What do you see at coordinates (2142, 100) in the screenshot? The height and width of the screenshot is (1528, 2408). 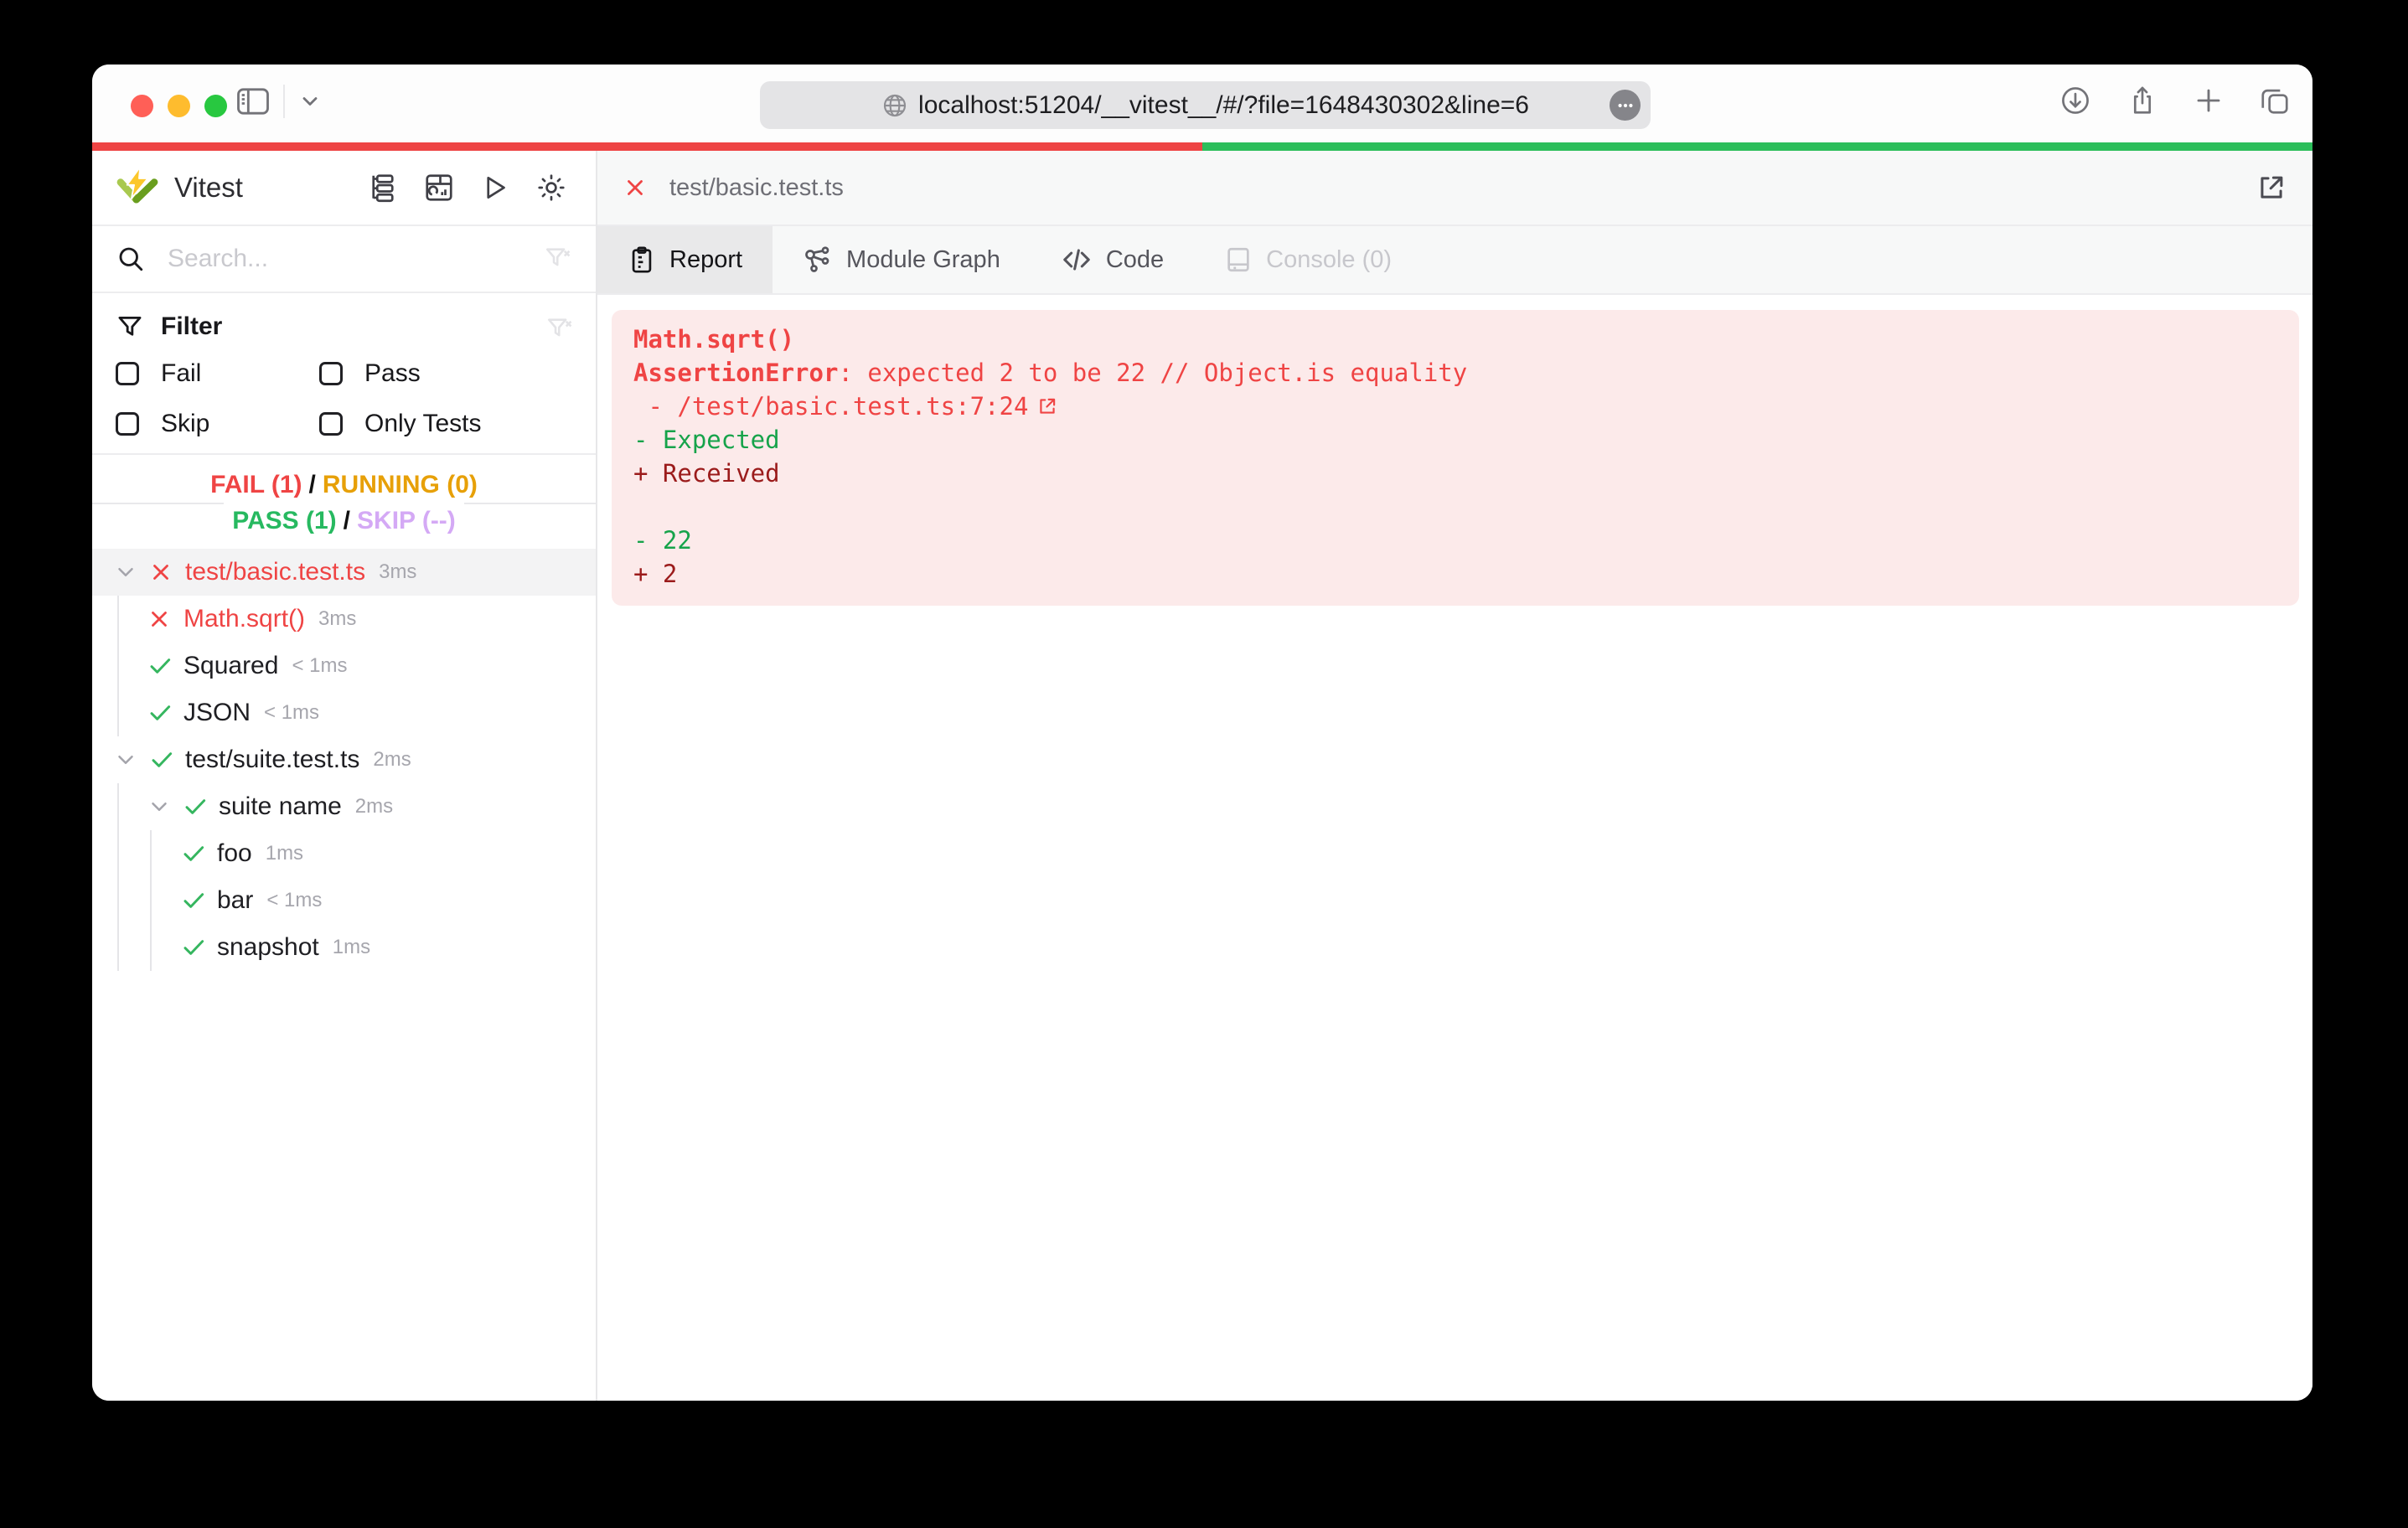 I see `share-icon` at bounding box center [2142, 100].